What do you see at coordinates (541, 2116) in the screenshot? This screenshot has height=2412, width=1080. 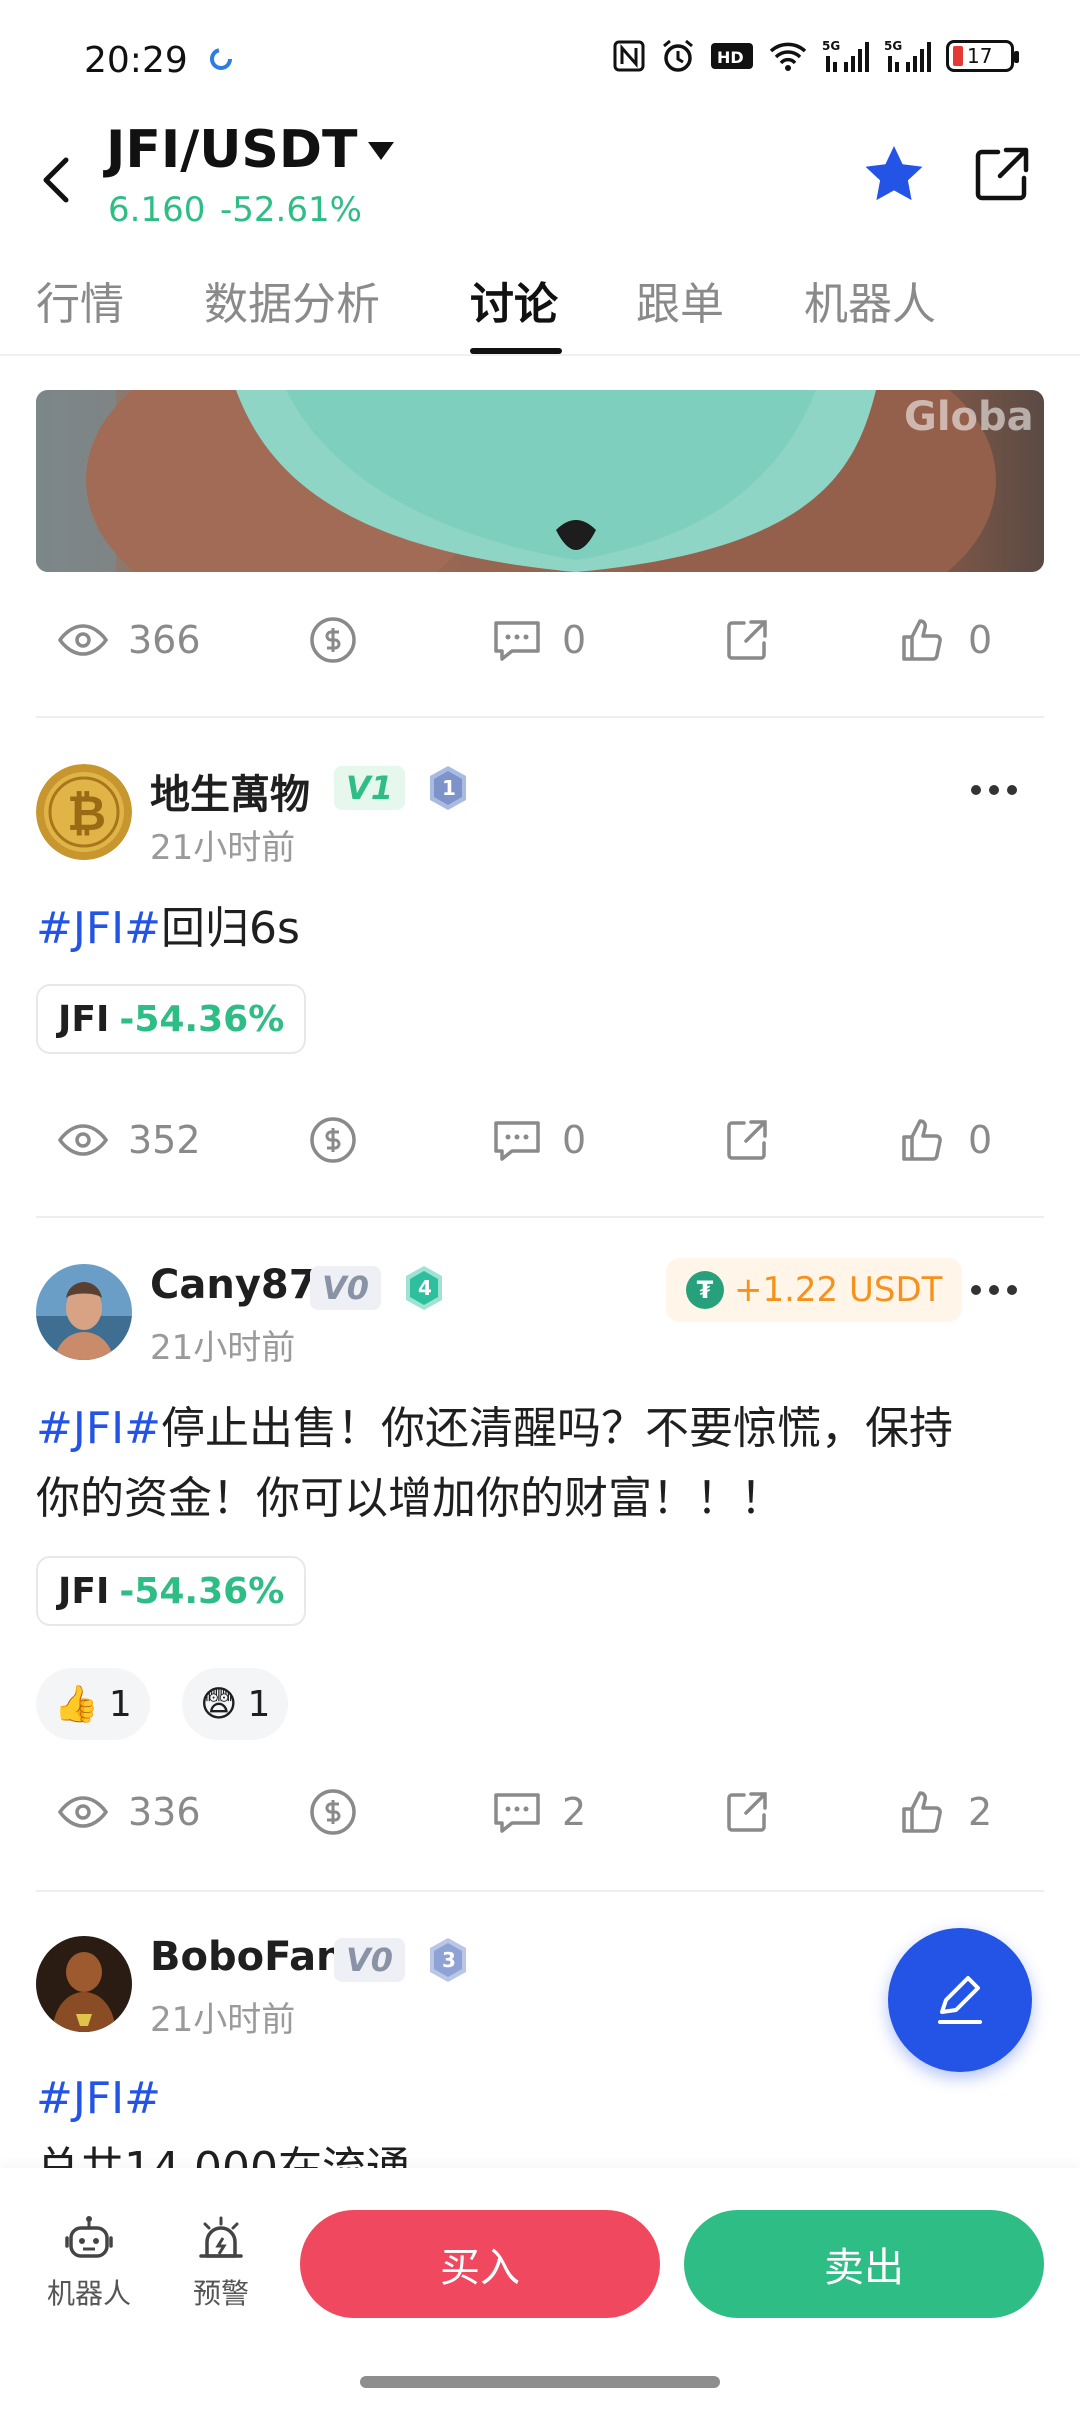 I see `post-text: #JFI# 总共14,000在流通` at bounding box center [541, 2116].